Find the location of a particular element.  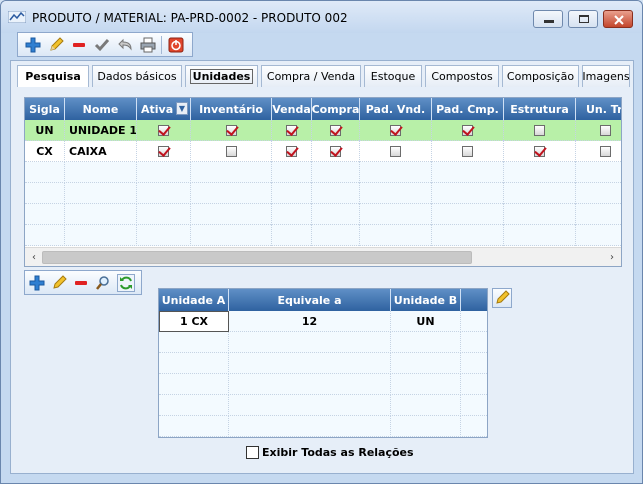

horizontal-scrollbar: ‹ › is located at coordinates (323, 256).